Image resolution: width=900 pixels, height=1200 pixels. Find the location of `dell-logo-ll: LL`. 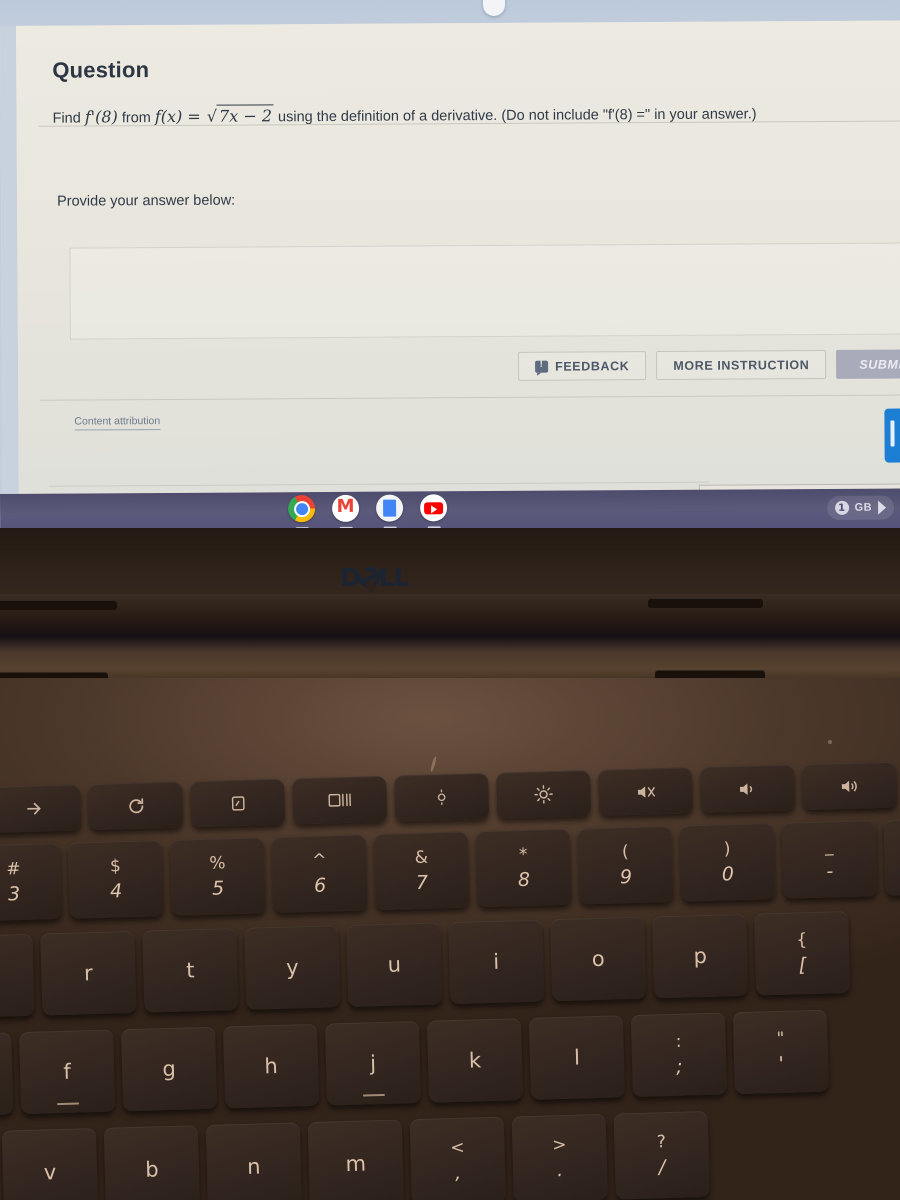

dell-logo-ll: LL is located at coordinates (394, 577).